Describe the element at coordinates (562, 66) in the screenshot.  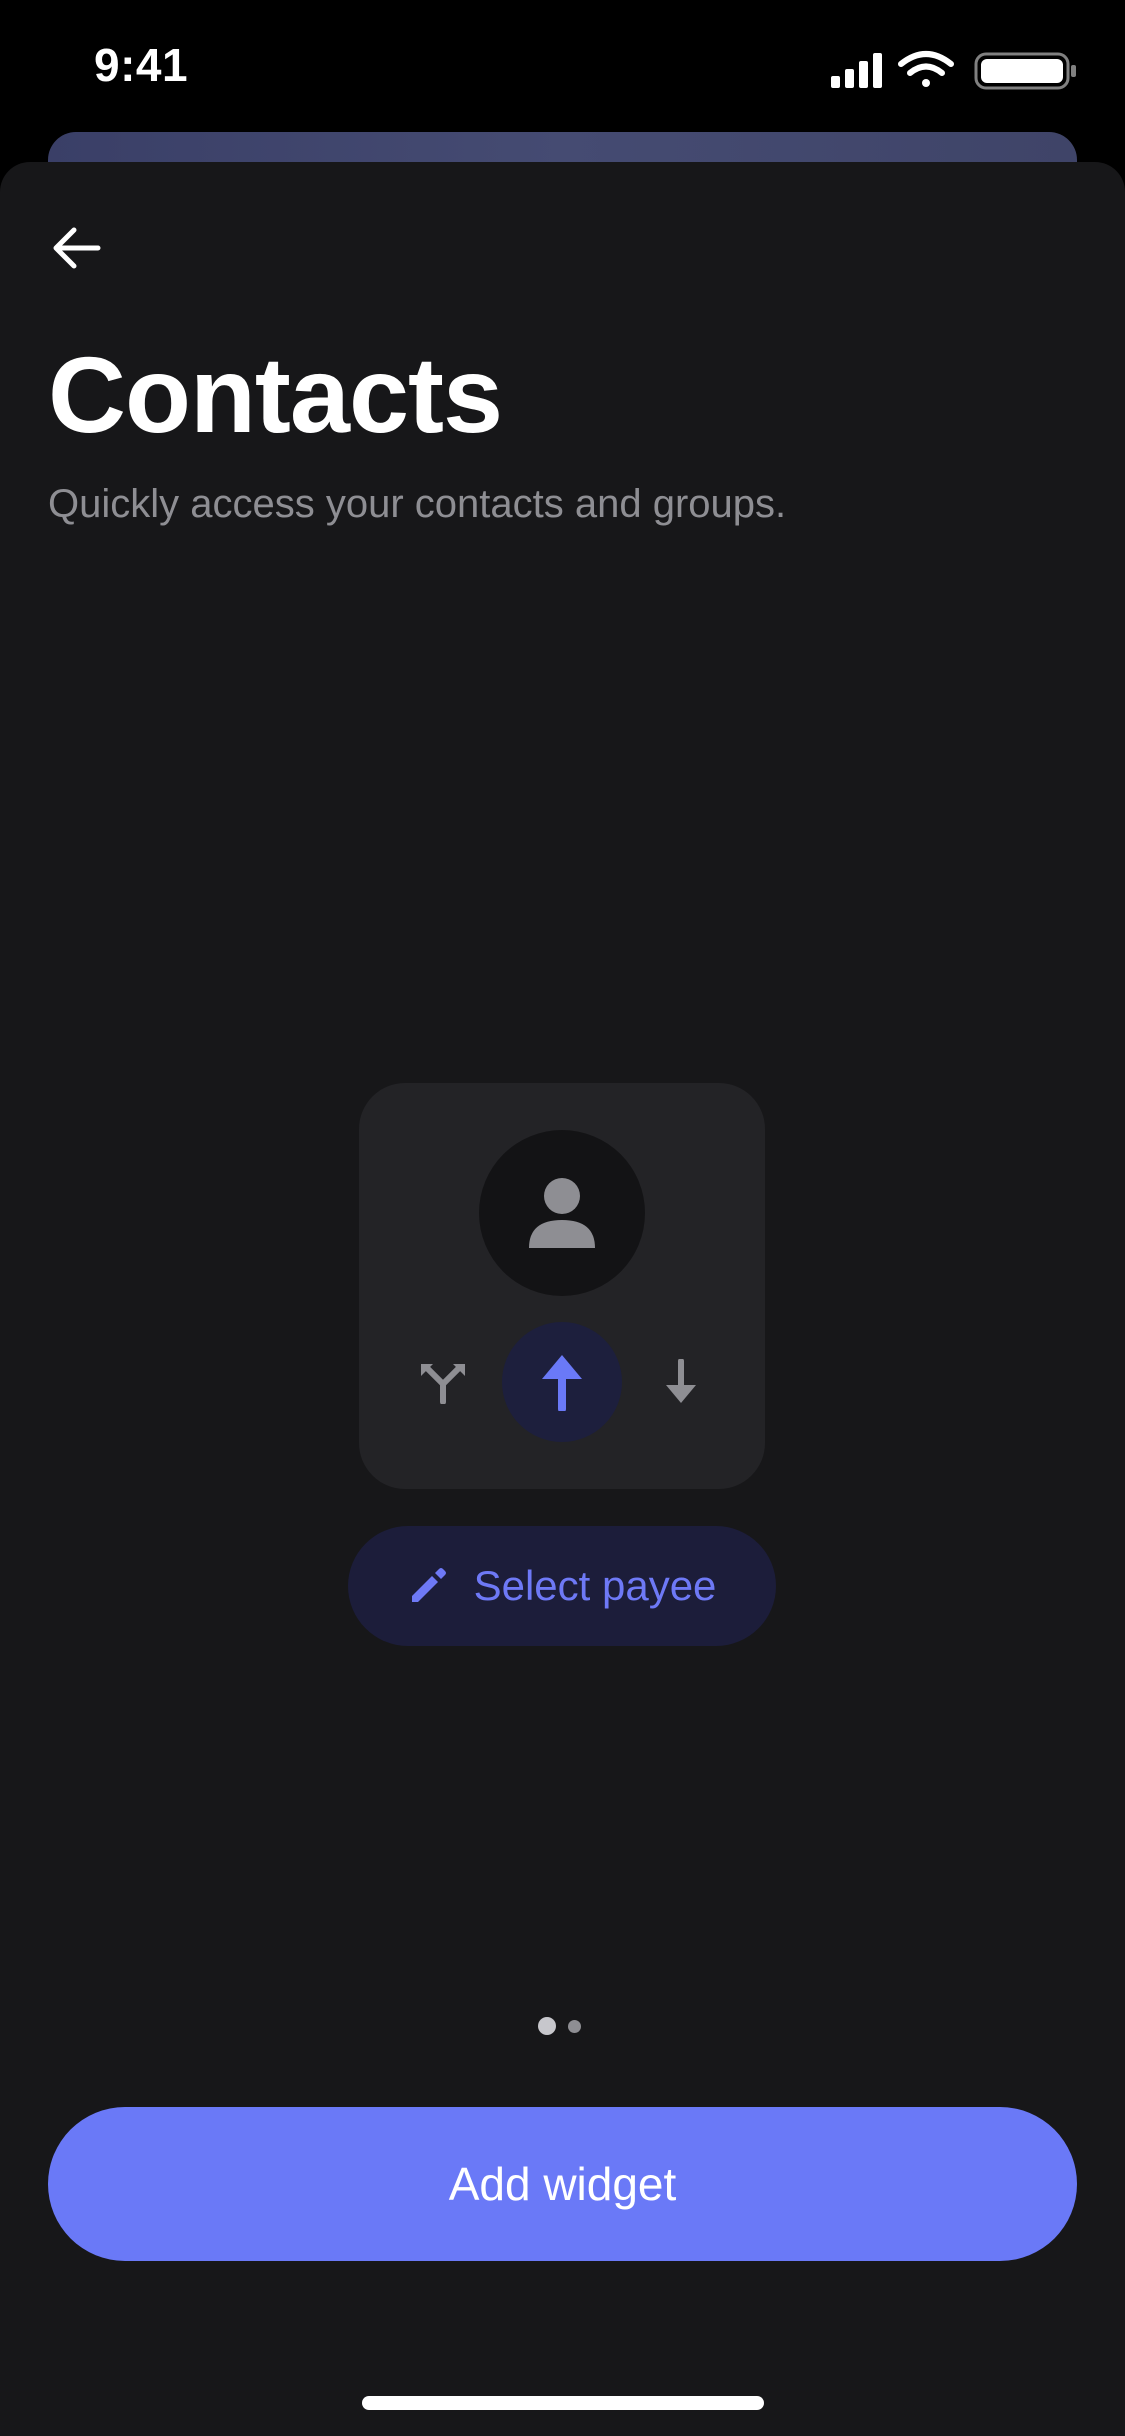
I see `status-bar: 9:41` at that location.